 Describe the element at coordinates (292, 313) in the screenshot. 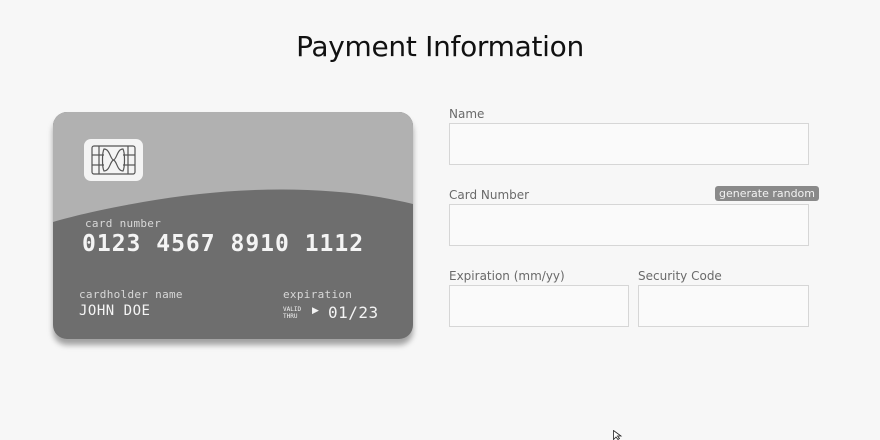

I see `valid-thru-label: VALID THRU` at that location.